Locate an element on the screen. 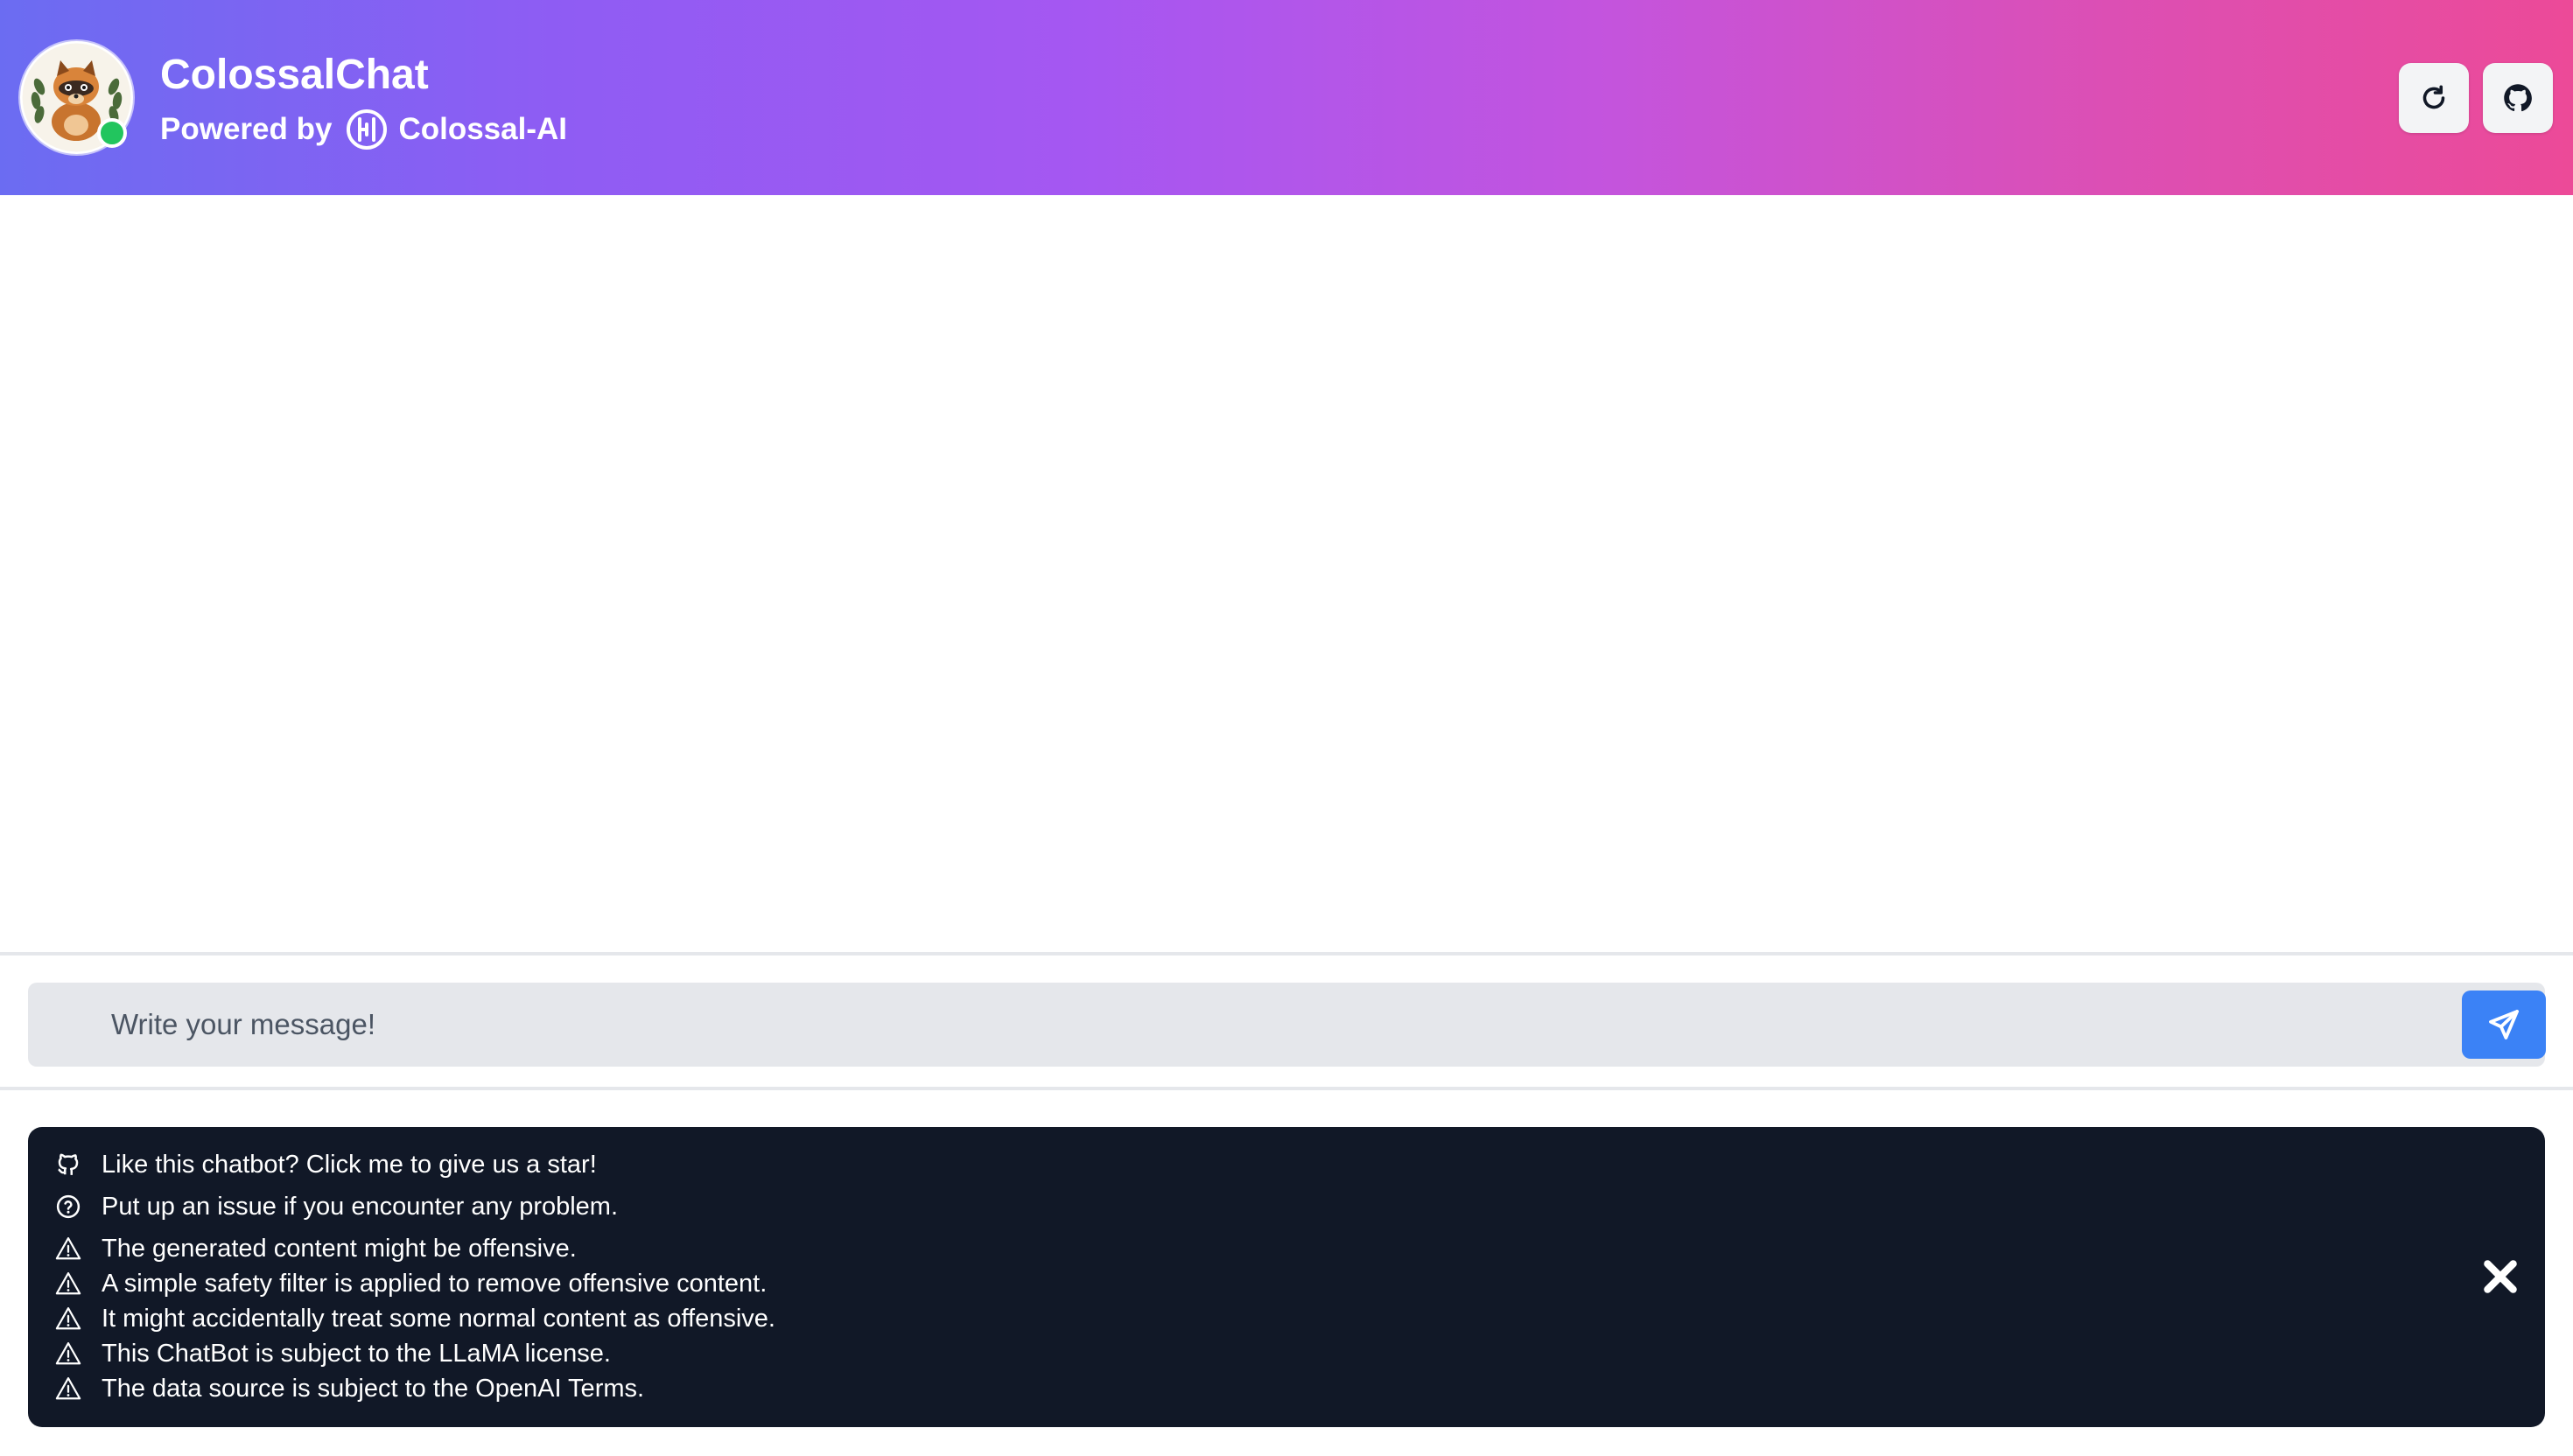 The height and width of the screenshot is (1456, 2573). app-title: ColossalChat is located at coordinates (294, 75).